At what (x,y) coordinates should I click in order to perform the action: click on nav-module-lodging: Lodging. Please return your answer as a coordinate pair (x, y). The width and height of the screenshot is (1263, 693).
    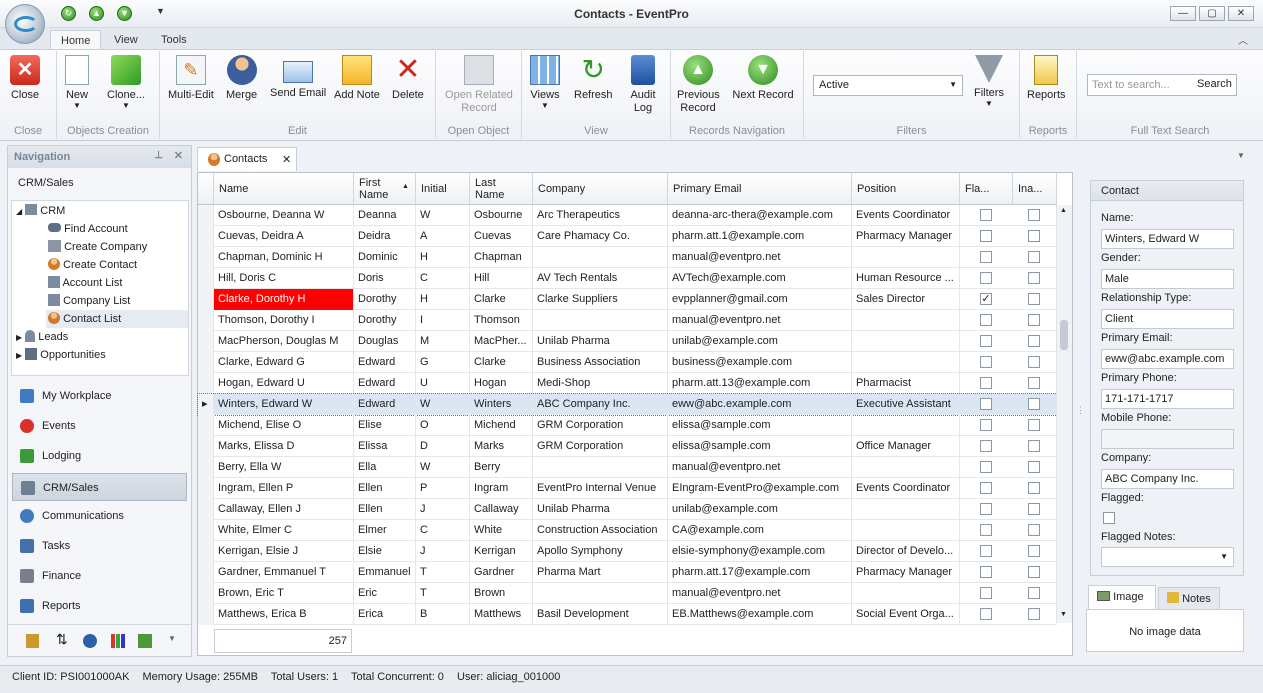
    Looking at the image, I should click on (99, 456).